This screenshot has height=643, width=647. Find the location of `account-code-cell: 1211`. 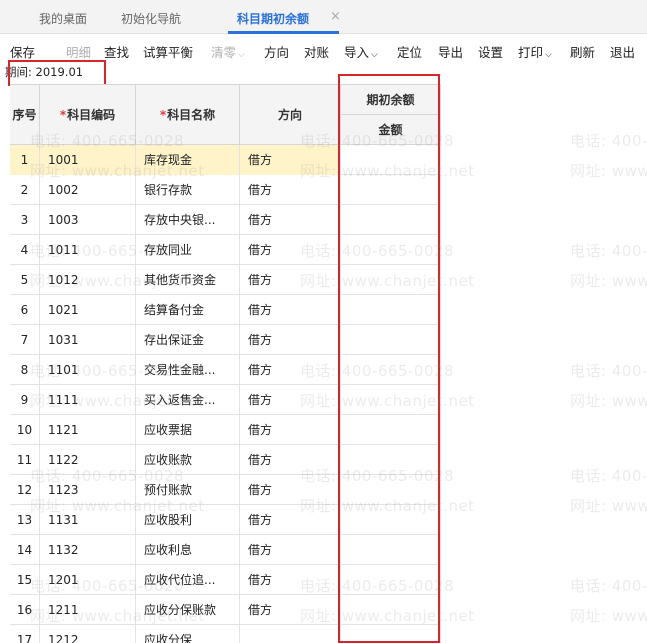

account-code-cell: 1211 is located at coordinates (88, 610).